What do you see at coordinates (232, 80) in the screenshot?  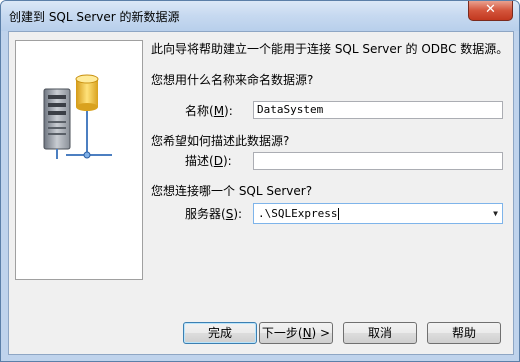 I see `name-question: 您想用什么名称来命名数据源?` at bounding box center [232, 80].